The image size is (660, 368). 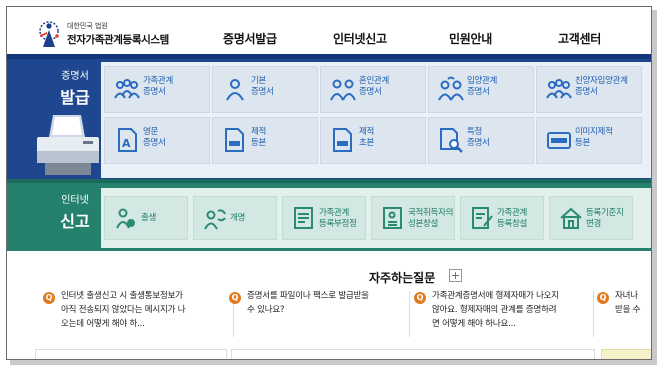 I want to click on tile-adoption-relation-cert: 입양관계 증명서, so click(x=481, y=89).